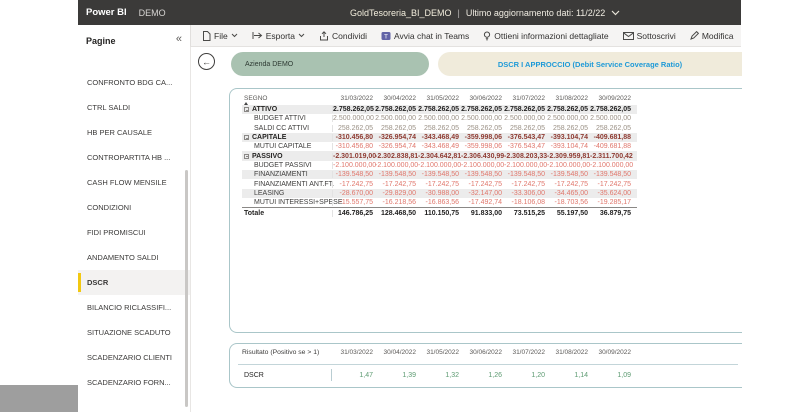 The image size is (800, 412). Describe the element at coordinates (256, 98) in the screenshot. I see `corner-label: SEGNO` at that location.